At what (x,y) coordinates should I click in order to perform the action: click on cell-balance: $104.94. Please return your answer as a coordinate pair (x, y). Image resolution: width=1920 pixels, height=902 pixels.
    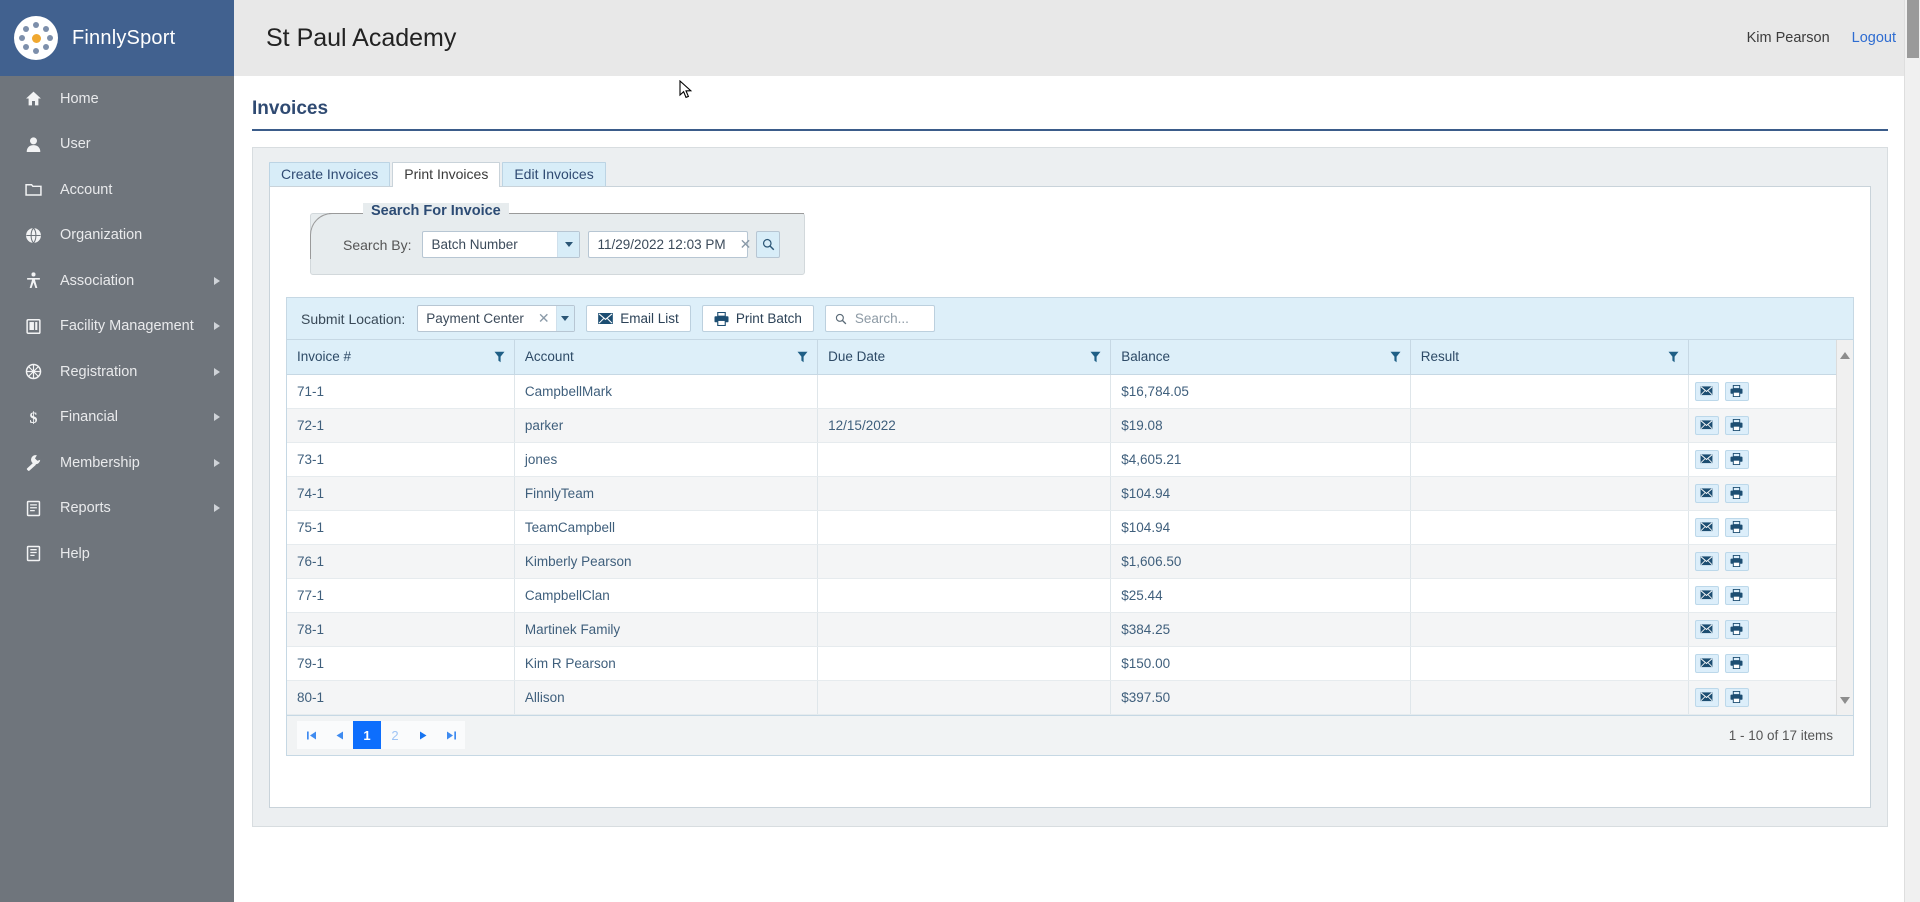
    Looking at the image, I should click on (1260, 493).